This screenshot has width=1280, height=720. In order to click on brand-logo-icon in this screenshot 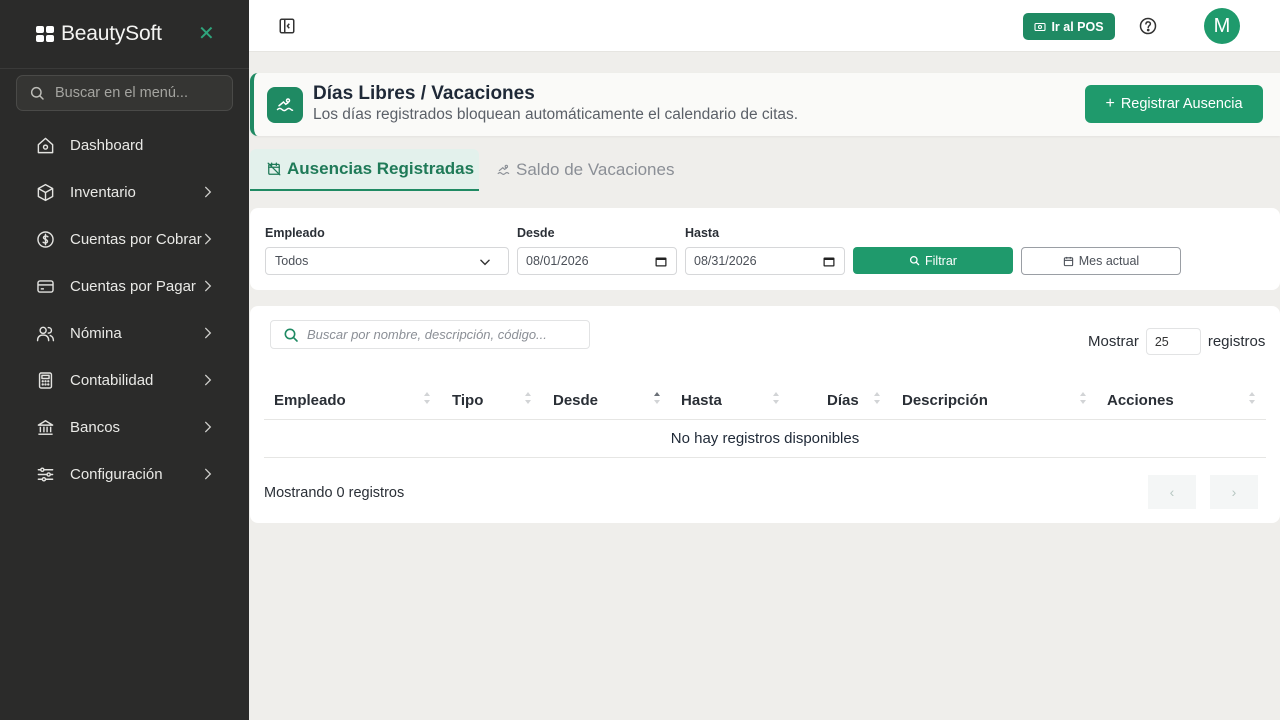, I will do `click(45, 34)`.